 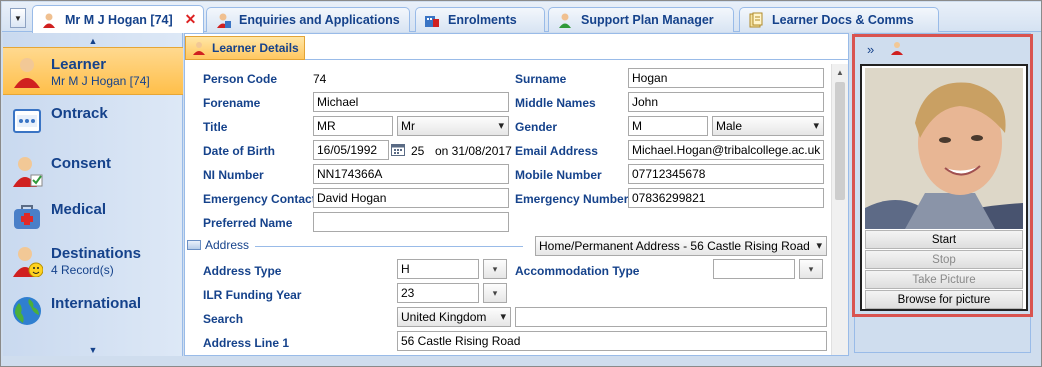 I want to click on tab-label: Enrolments, so click(x=482, y=20).